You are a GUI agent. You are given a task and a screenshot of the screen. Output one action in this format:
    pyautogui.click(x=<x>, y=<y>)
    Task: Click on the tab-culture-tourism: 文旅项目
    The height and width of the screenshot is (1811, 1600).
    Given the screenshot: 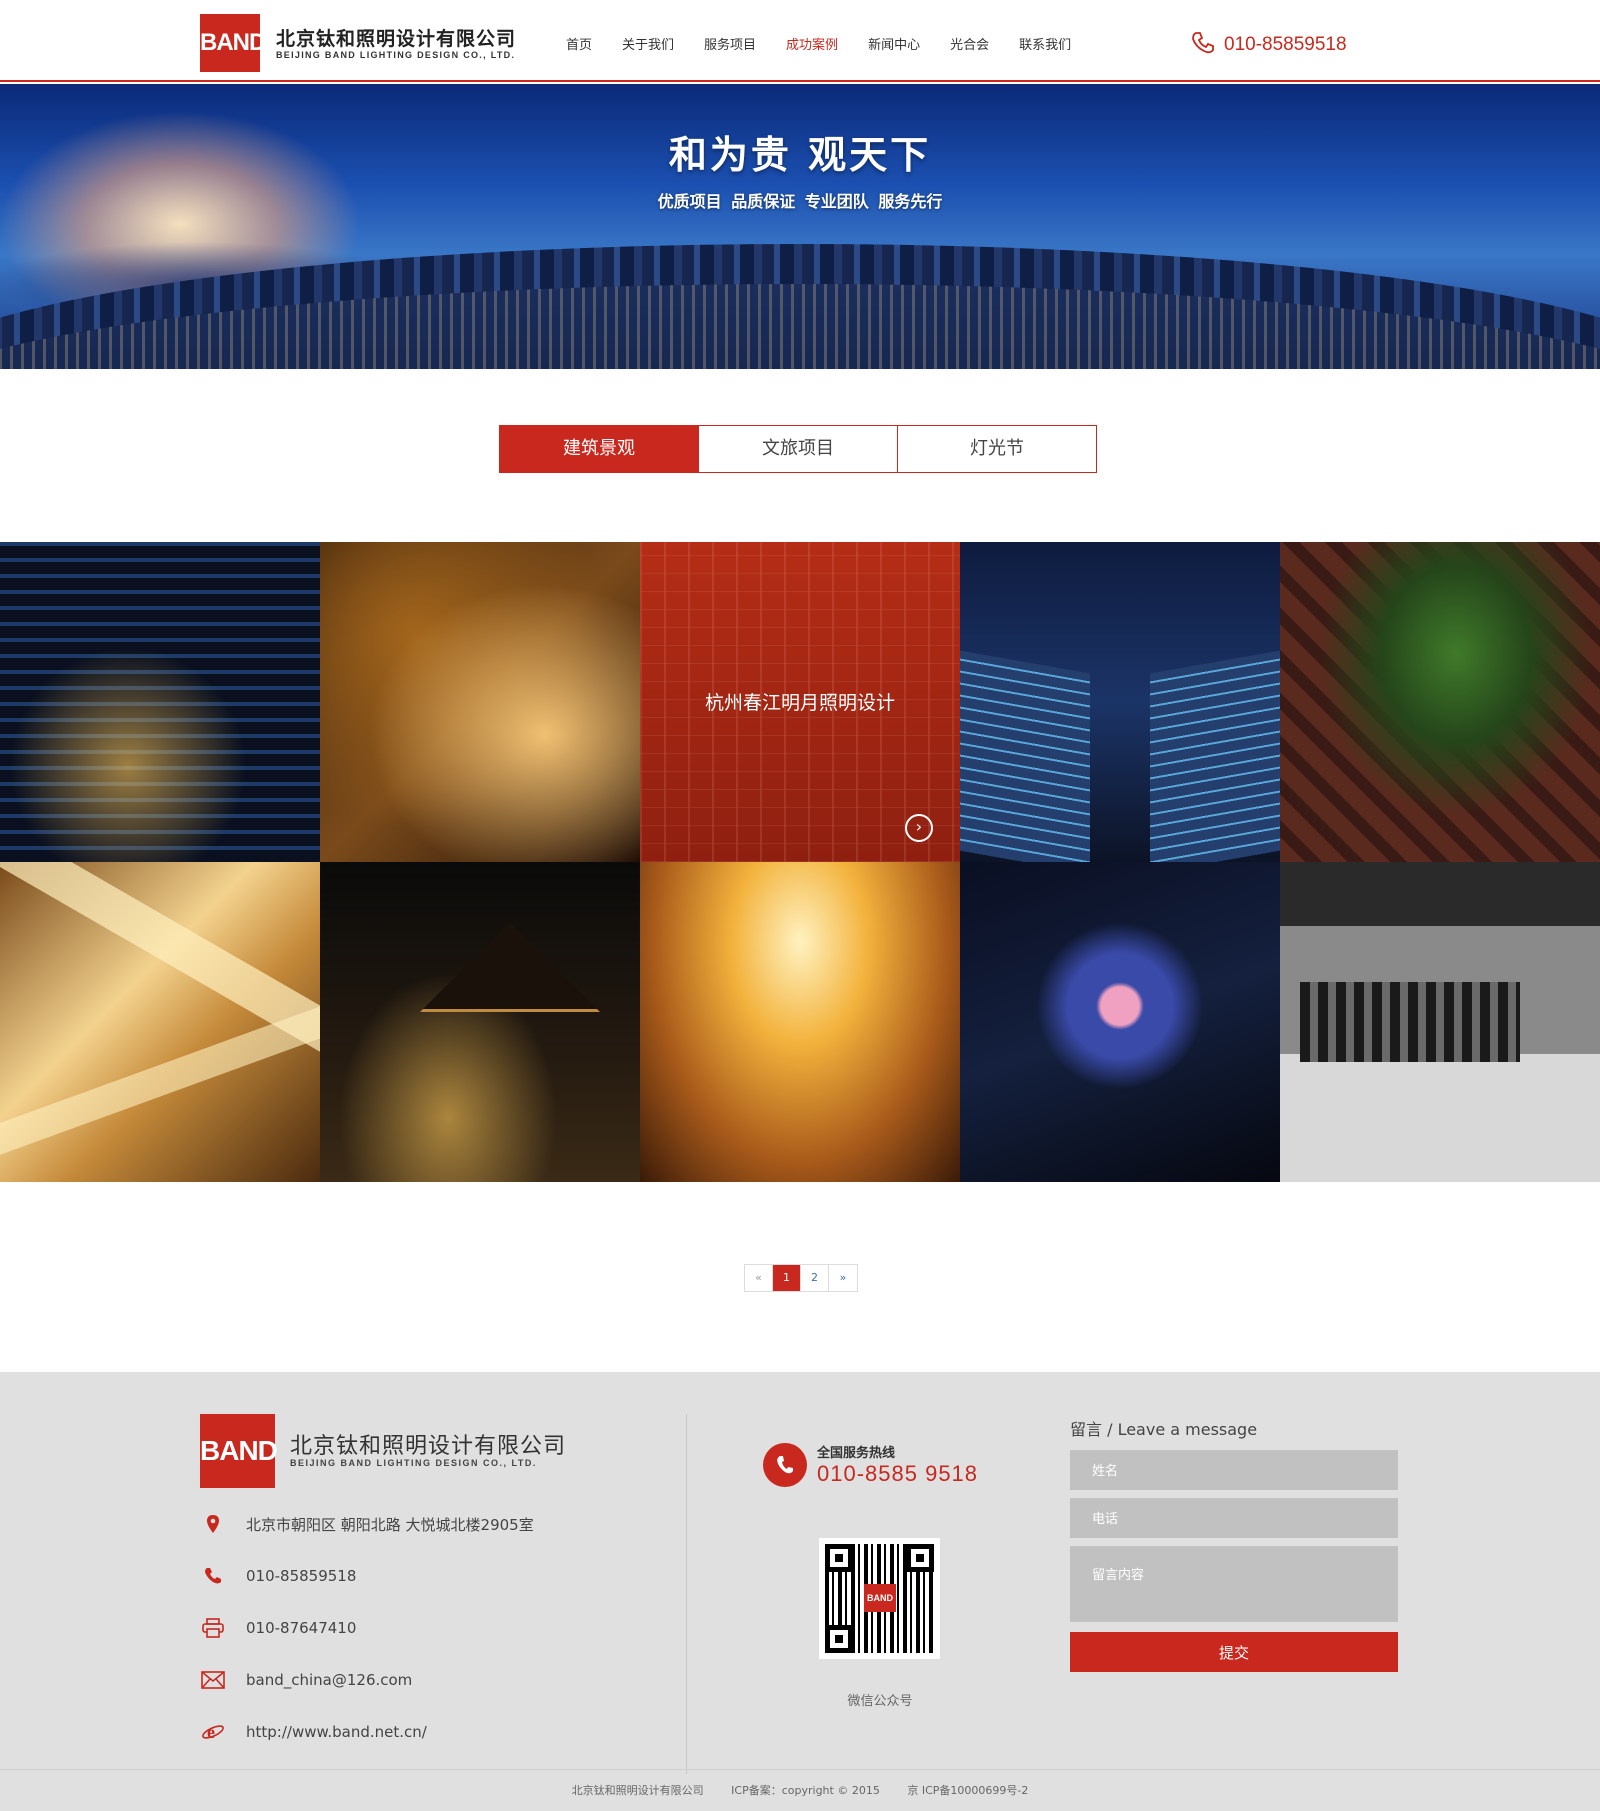 What is the action you would take?
    pyautogui.click(x=798, y=449)
    